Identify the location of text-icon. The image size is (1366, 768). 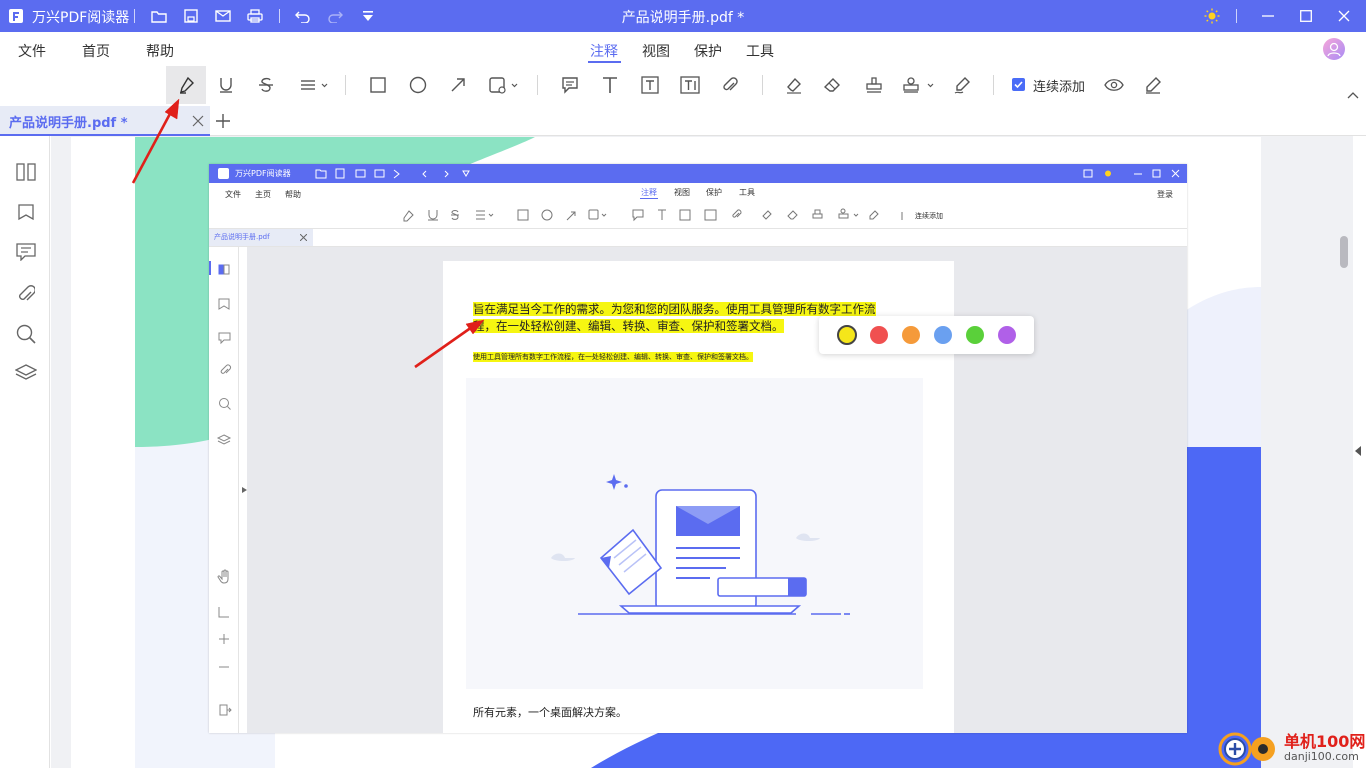
(610, 85).